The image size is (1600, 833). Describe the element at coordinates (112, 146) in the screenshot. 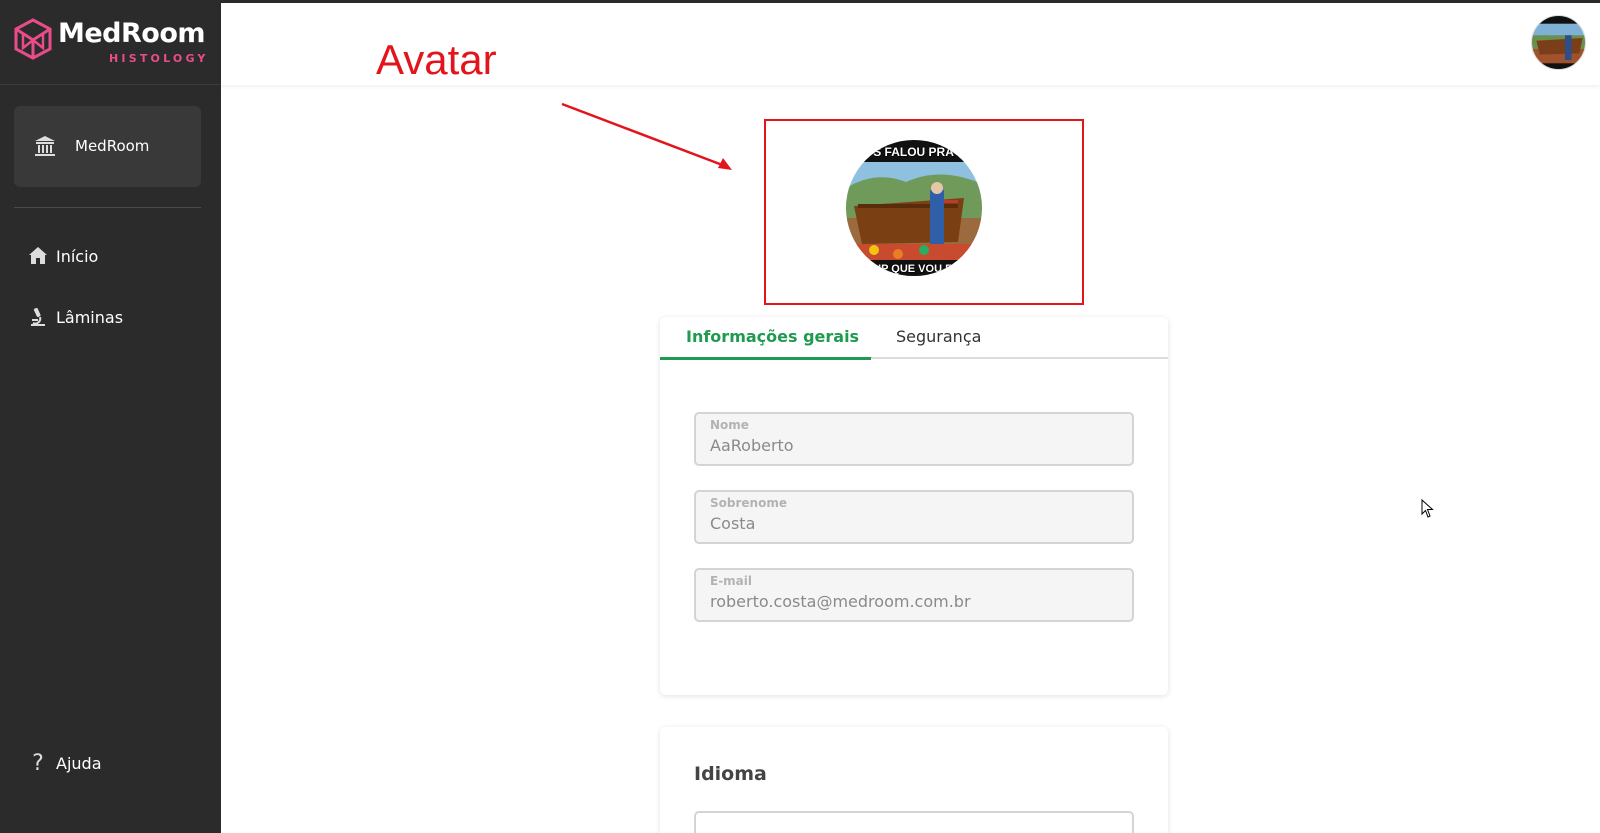

I see `organization-label: MedRoom` at that location.